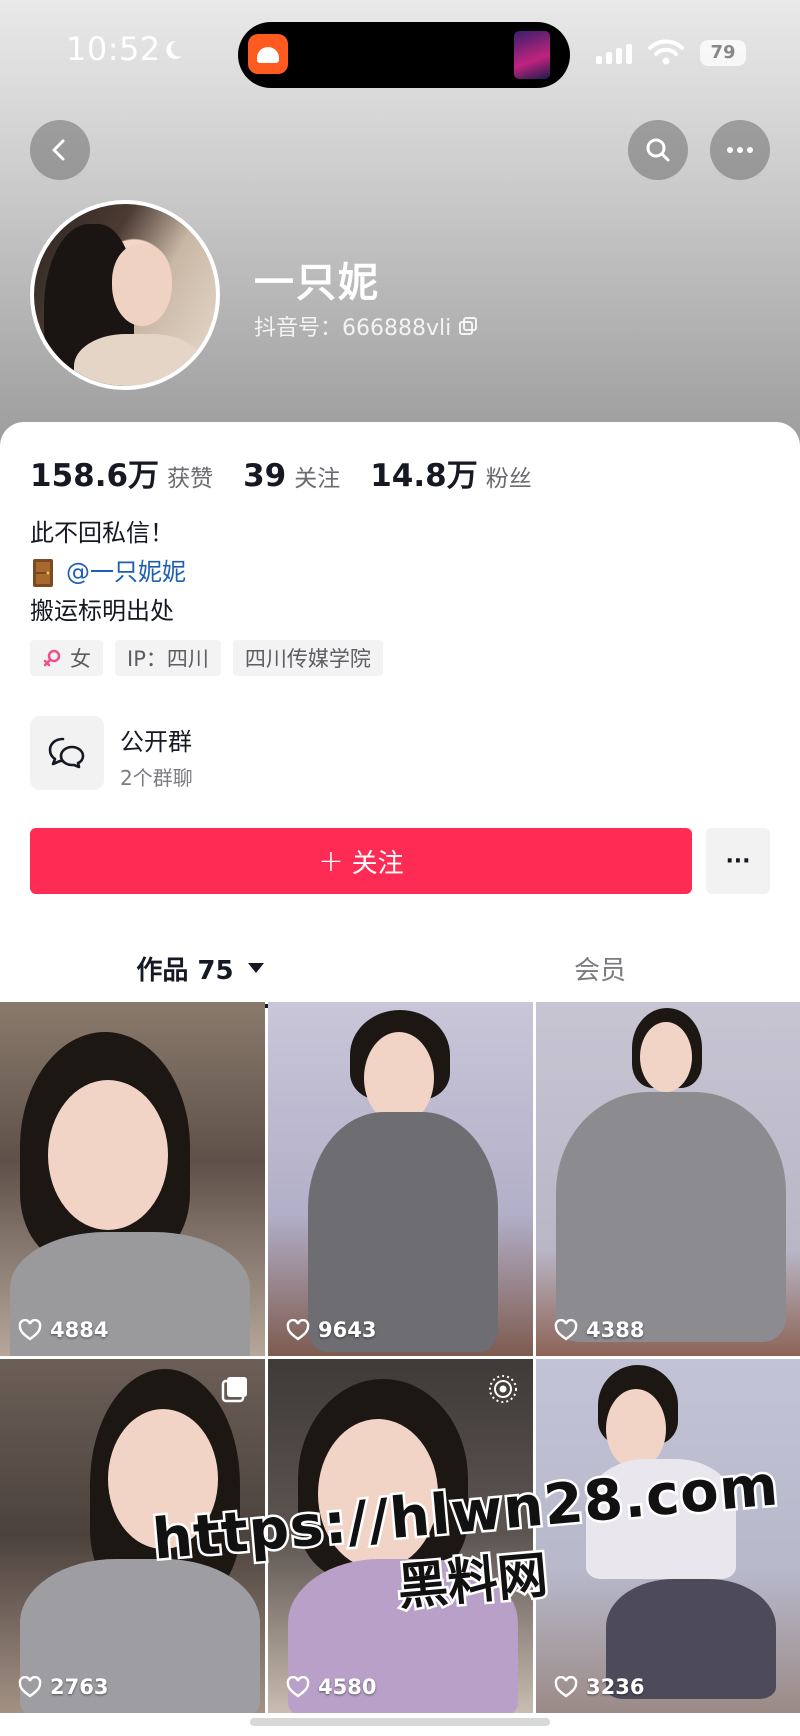 The height and width of the screenshot is (1736, 800). I want to click on moon-icon, so click(174, 49).